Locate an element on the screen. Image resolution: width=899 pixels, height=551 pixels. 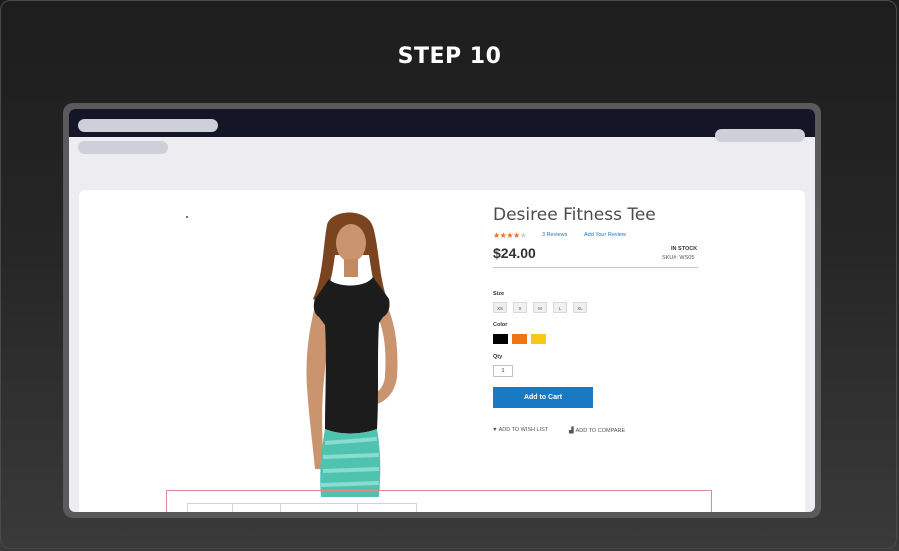
size-option-m: M is located at coordinates (540, 307).